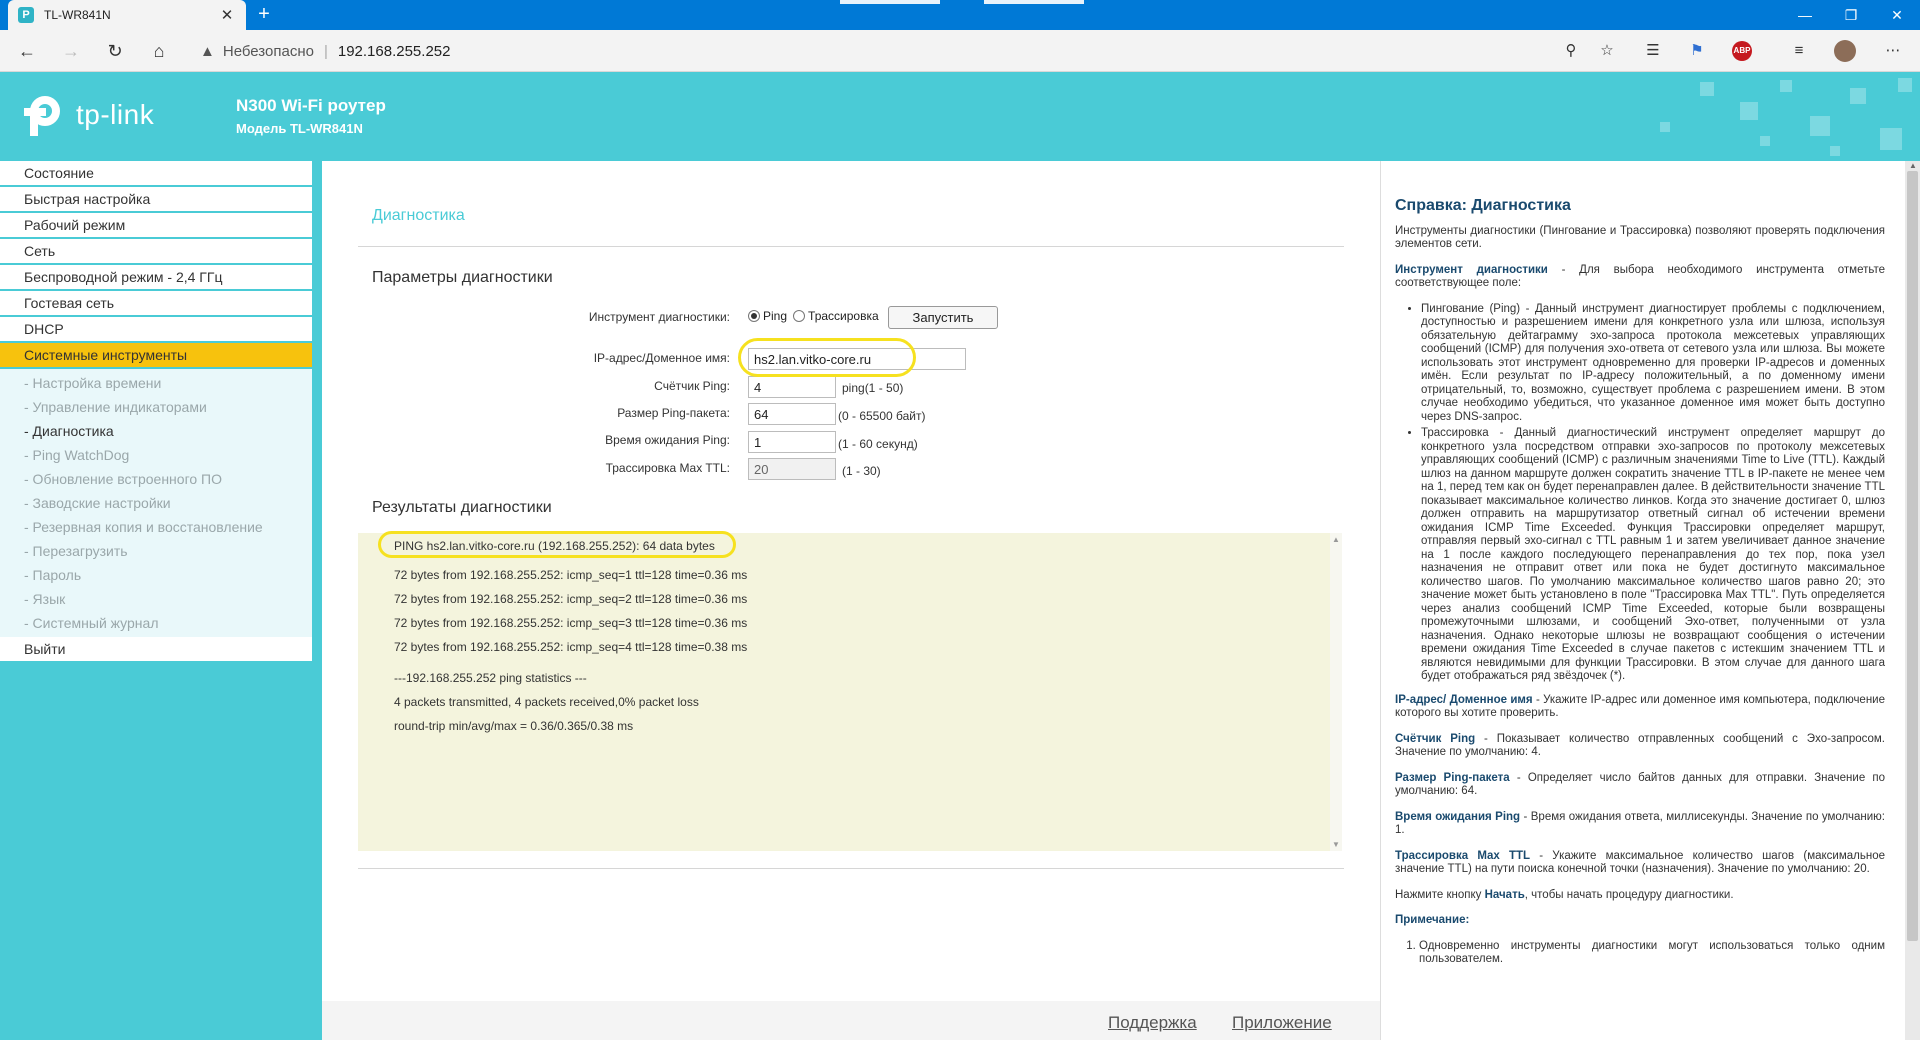  I want to click on help-scrollbar-thumb, so click(1912, 556).